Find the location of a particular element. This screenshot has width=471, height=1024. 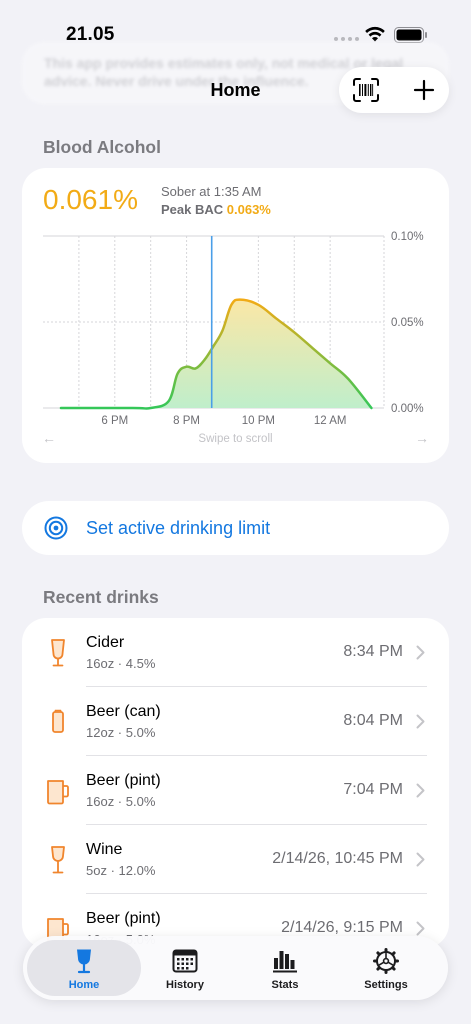

gear-icon is located at coordinates (386, 961).